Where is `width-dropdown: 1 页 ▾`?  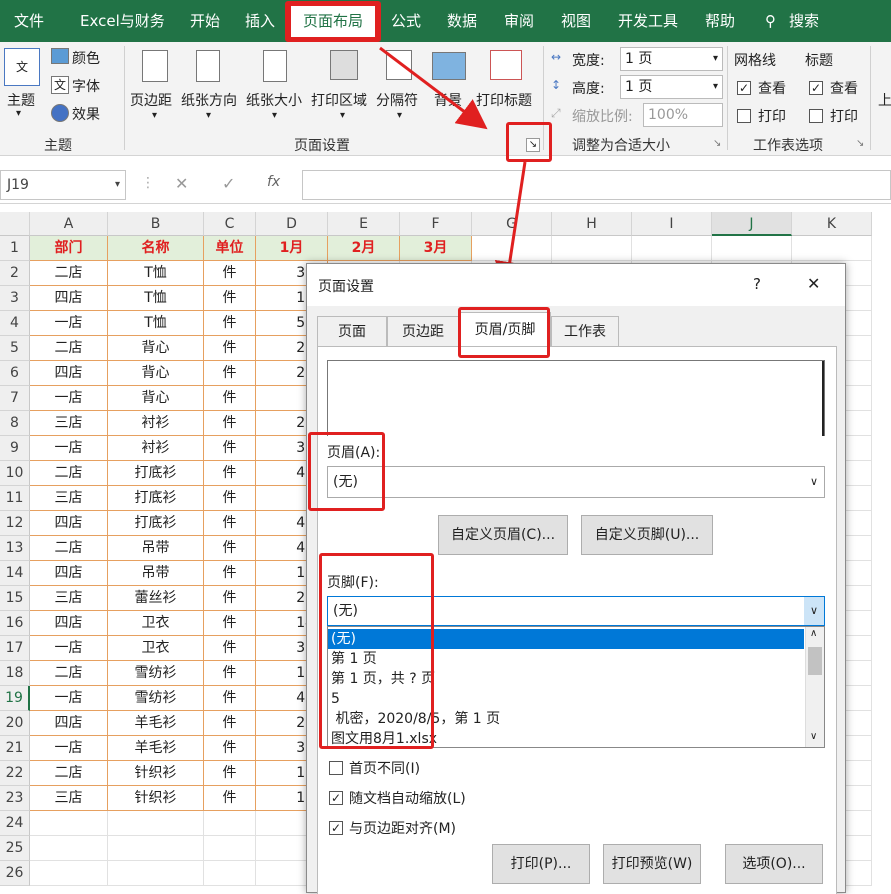
width-dropdown: 1 页 ▾ is located at coordinates (671, 59).